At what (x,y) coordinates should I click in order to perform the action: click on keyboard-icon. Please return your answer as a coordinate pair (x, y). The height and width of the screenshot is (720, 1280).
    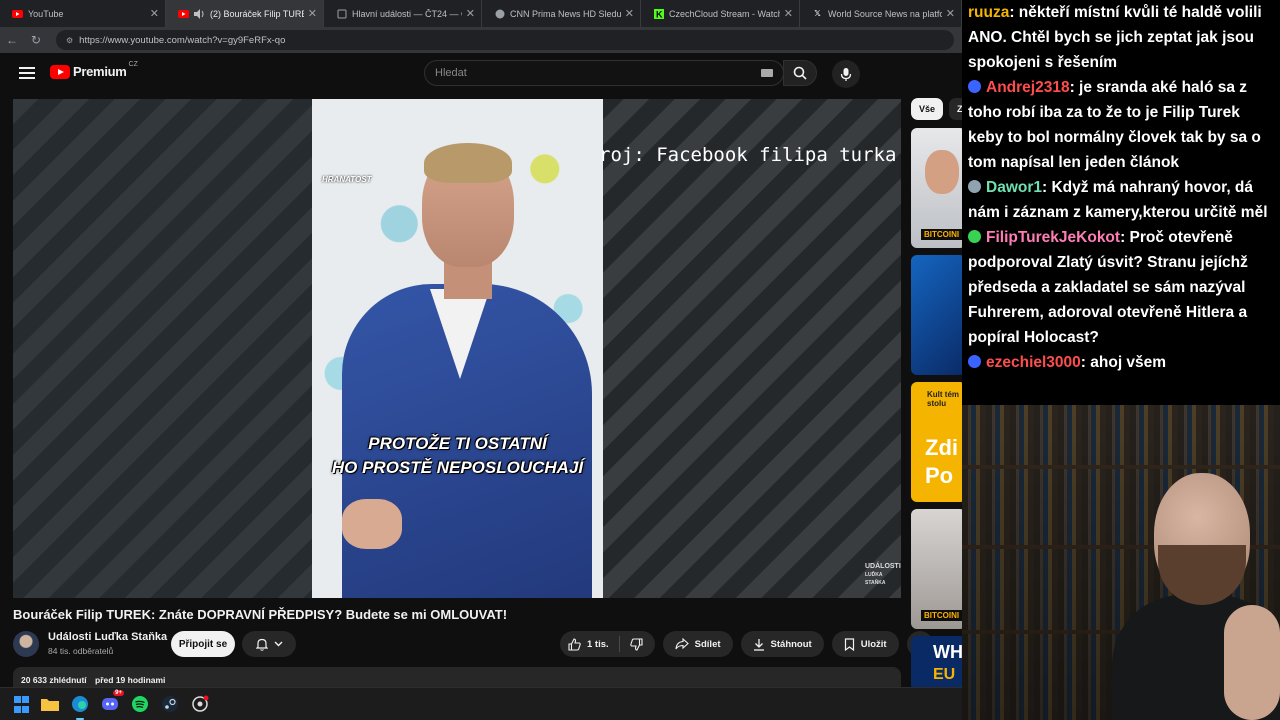
    Looking at the image, I should click on (767, 73).